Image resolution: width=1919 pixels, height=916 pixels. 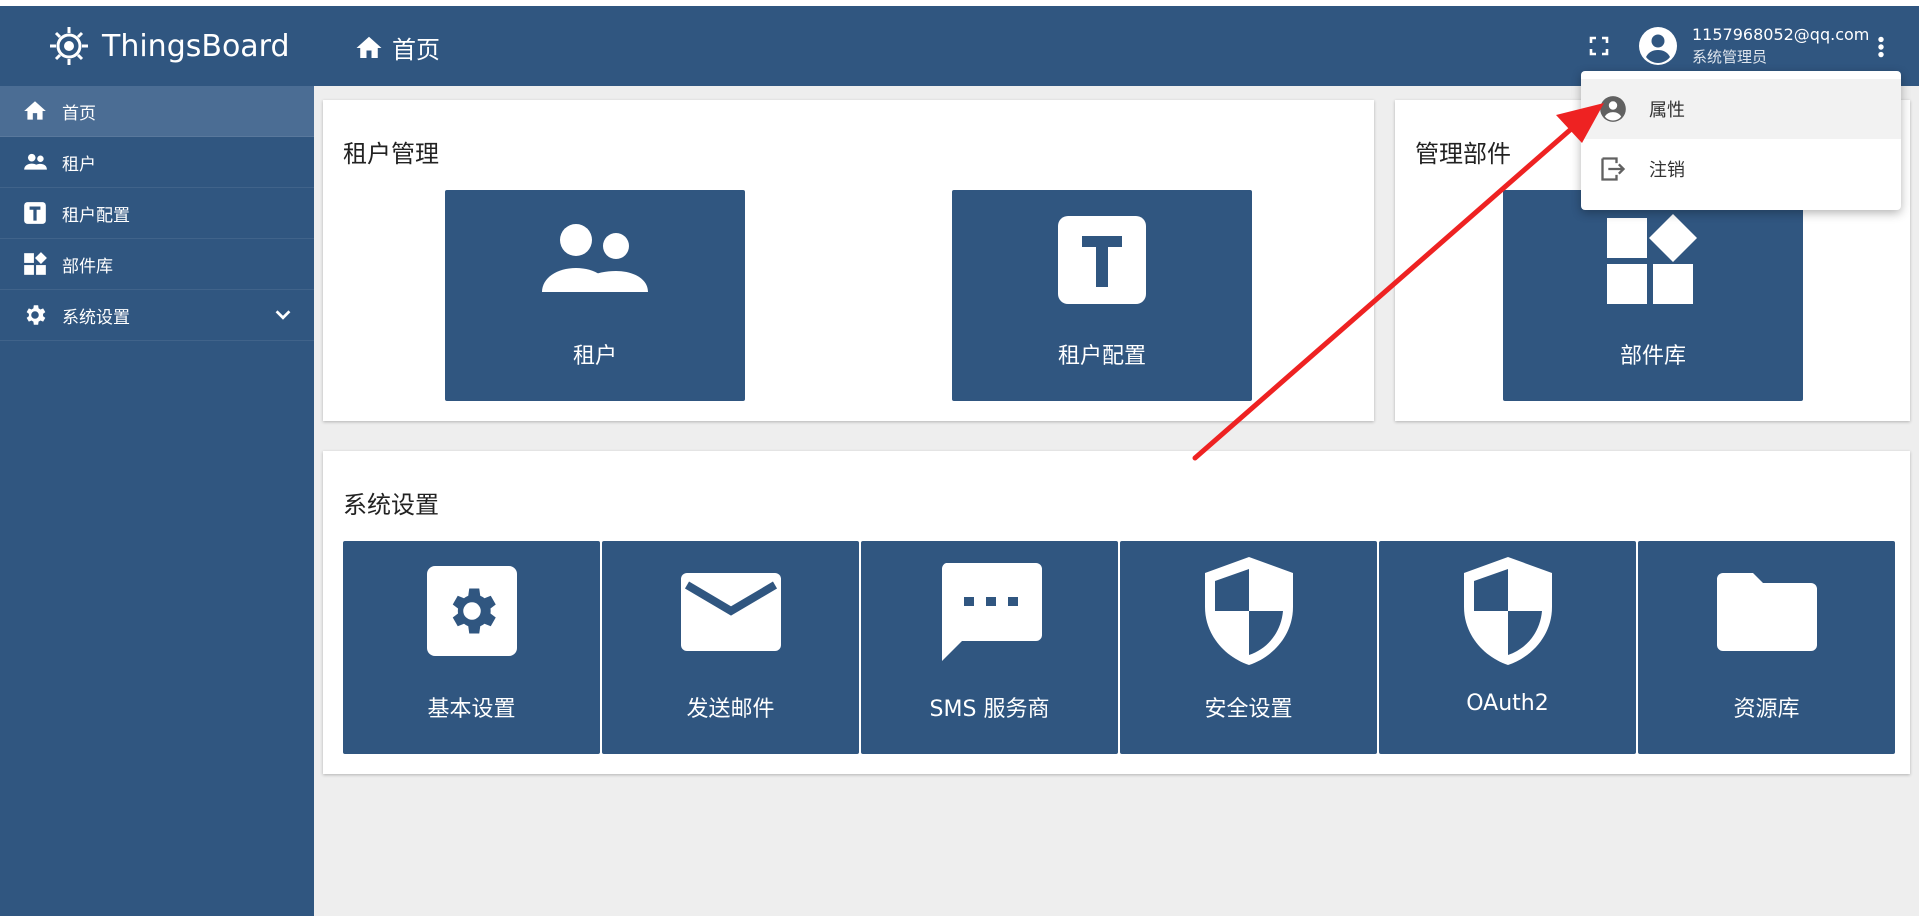 I want to click on user-avatar-icon, so click(x=1658, y=46).